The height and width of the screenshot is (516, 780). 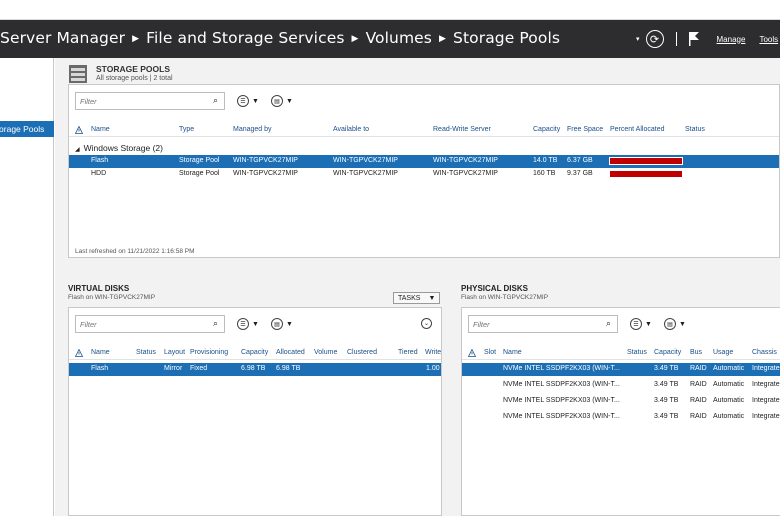 I want to click on expand-icon: ⌄, so click(x=426, y=323).